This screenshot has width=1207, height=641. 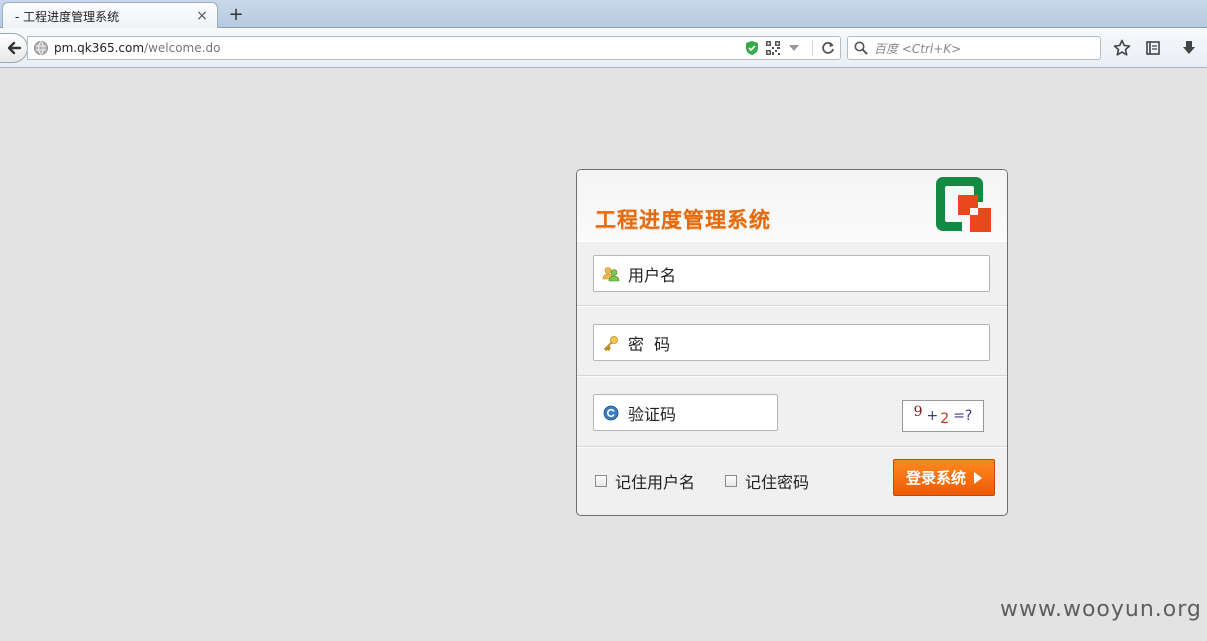 I want to click on password-field: 密 码, so click(x=791, y=342).